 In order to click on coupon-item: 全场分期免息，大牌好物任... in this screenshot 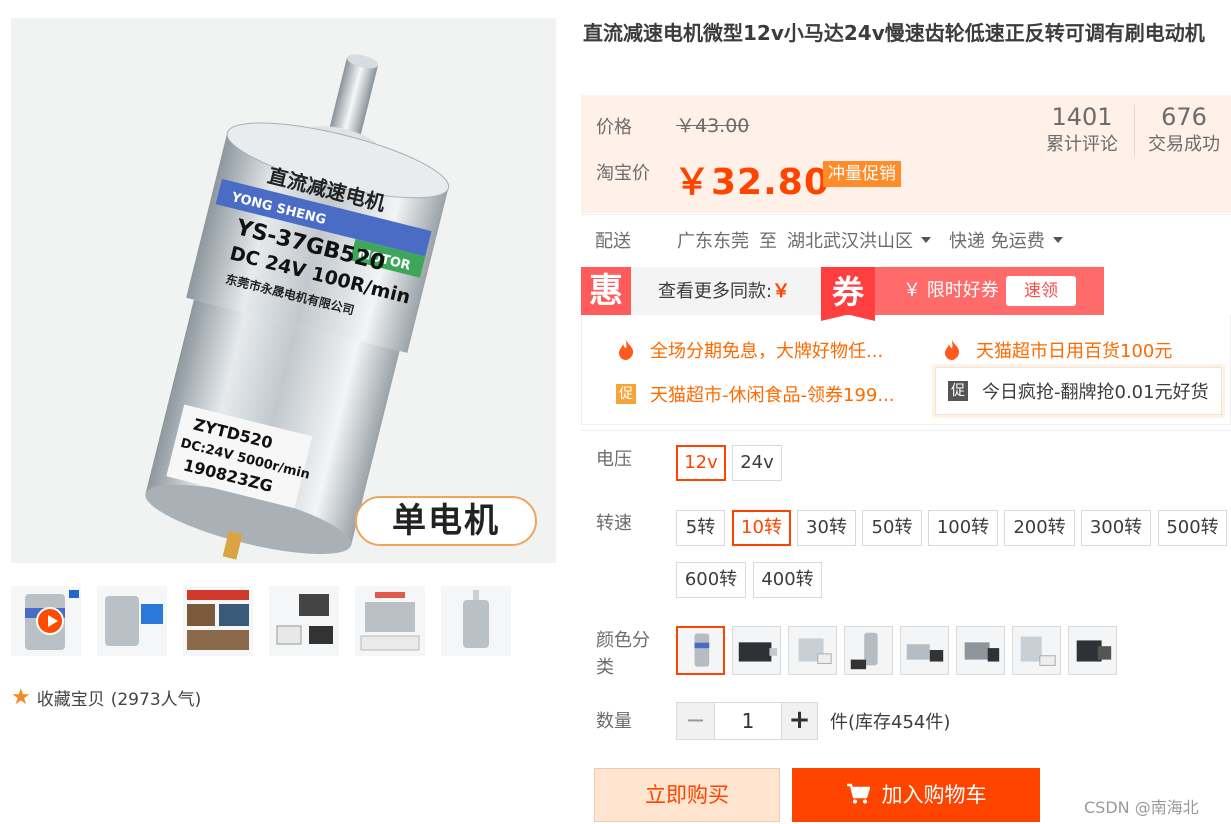, I will do `click(749, 350)`.